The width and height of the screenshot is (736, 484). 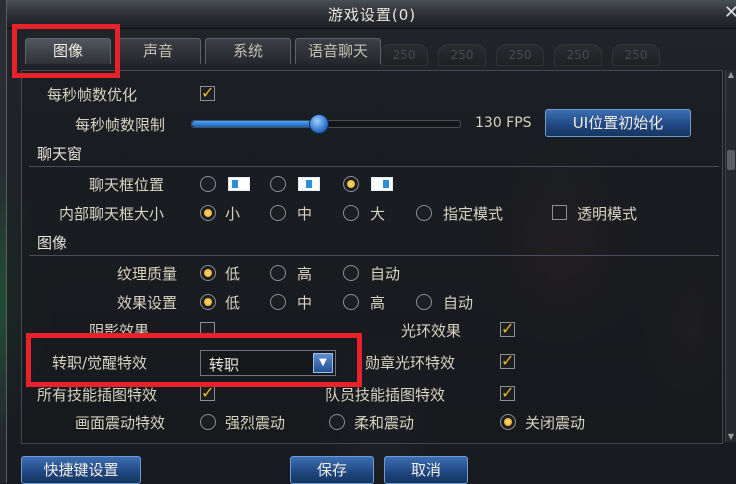 I want to click on transparent-mode-checkbox, so click(x=559, y=212).